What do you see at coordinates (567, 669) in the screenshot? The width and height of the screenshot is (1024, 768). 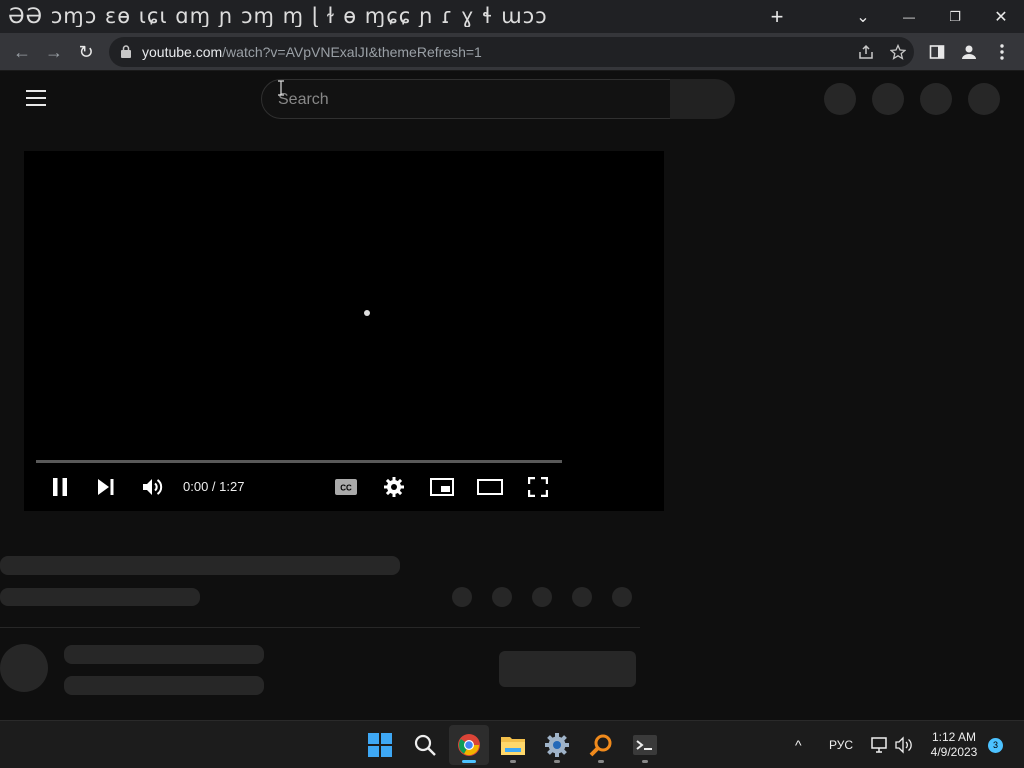 I see `subscribe-button-skeleton` at bounding box center [567, 669].